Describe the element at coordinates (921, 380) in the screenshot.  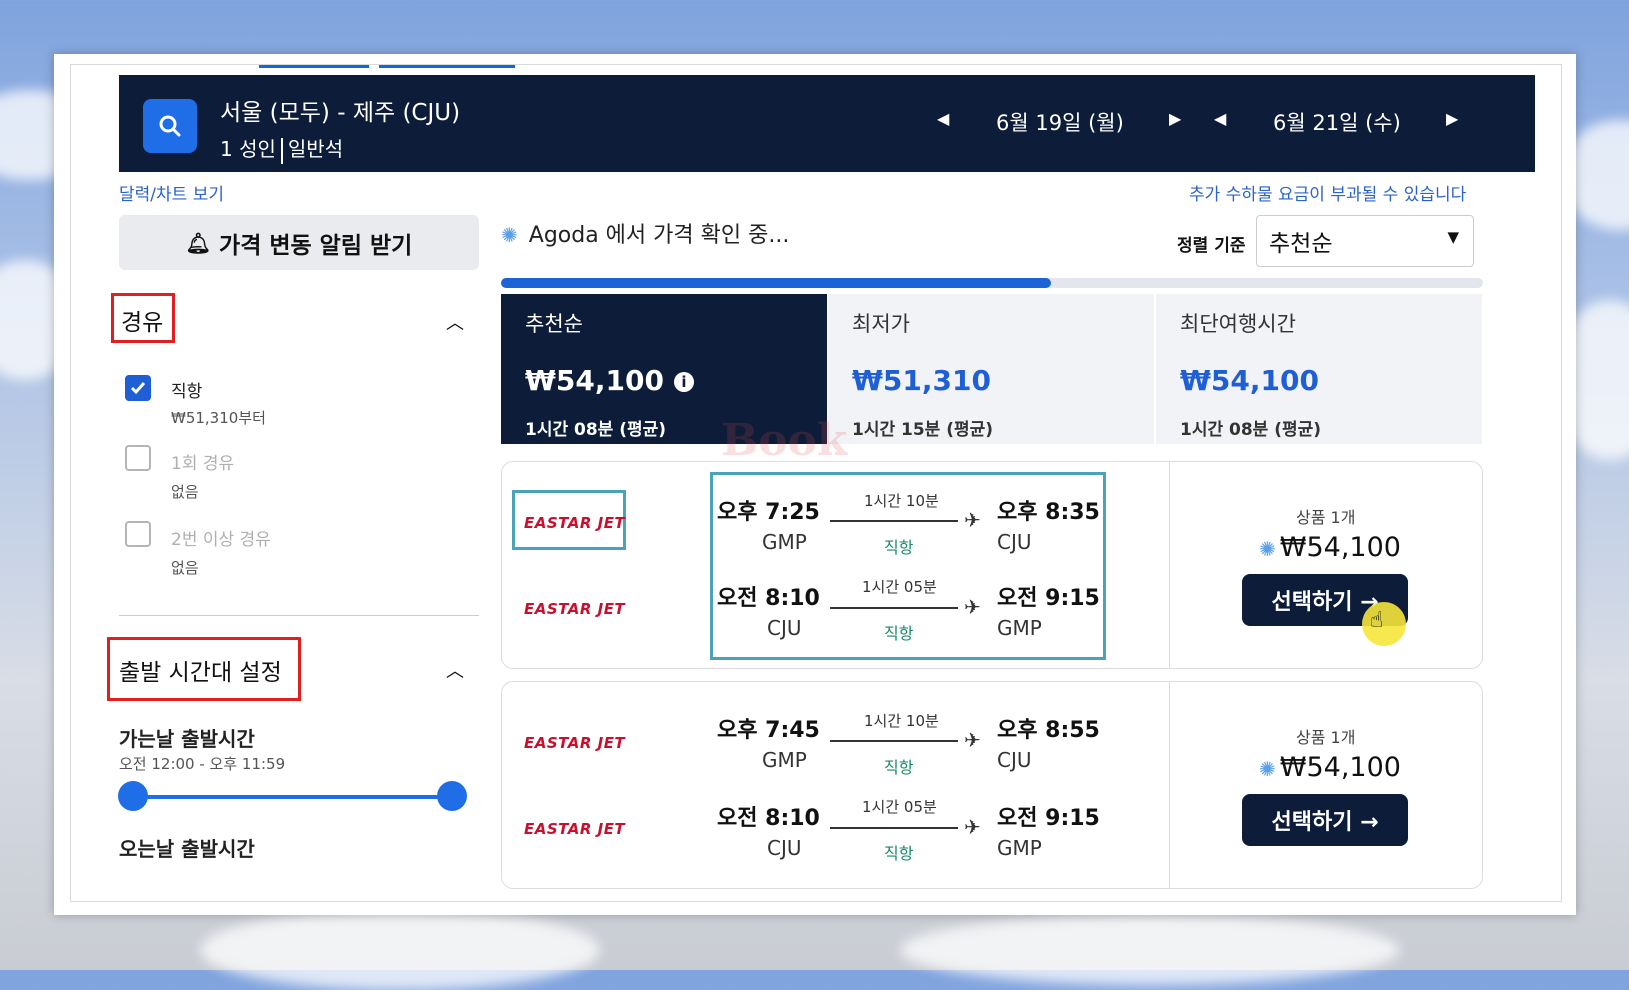
I see `sort-tab-price: ₩51,310` at that location.